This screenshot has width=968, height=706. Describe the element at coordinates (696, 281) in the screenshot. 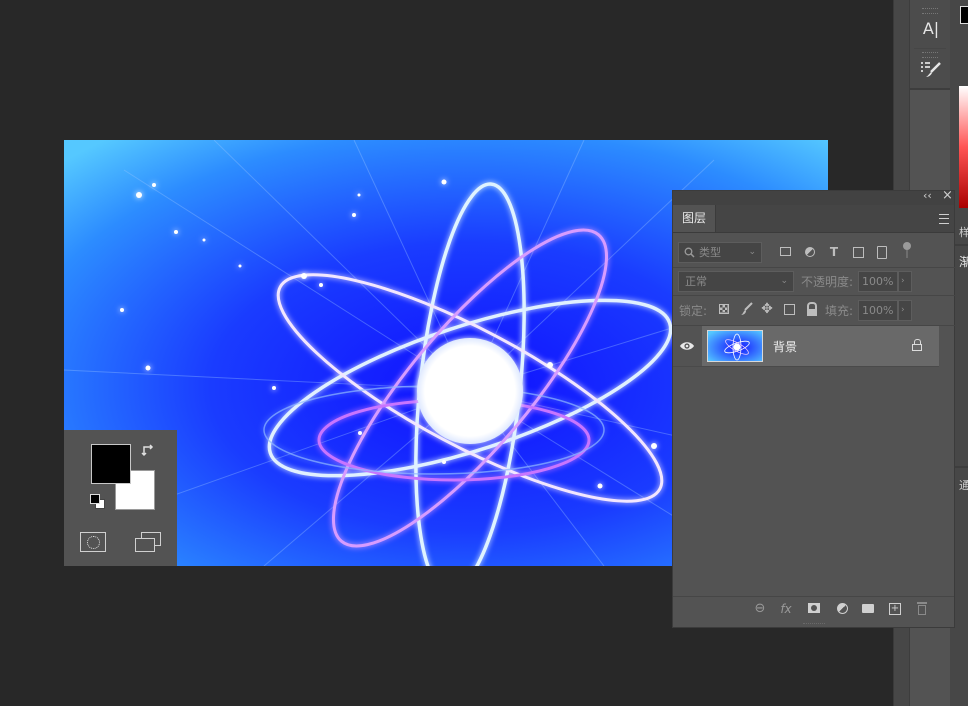

I see `blend-mode-value: 正常` at that location.